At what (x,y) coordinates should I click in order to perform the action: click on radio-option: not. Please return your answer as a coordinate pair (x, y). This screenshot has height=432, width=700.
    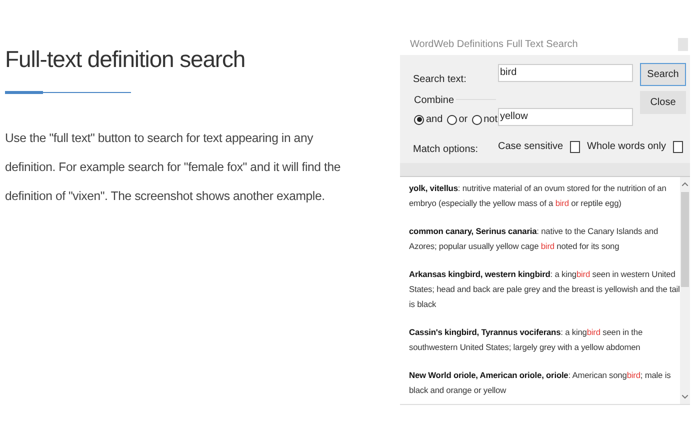
    Looking at the image, I should click on (485, 119).